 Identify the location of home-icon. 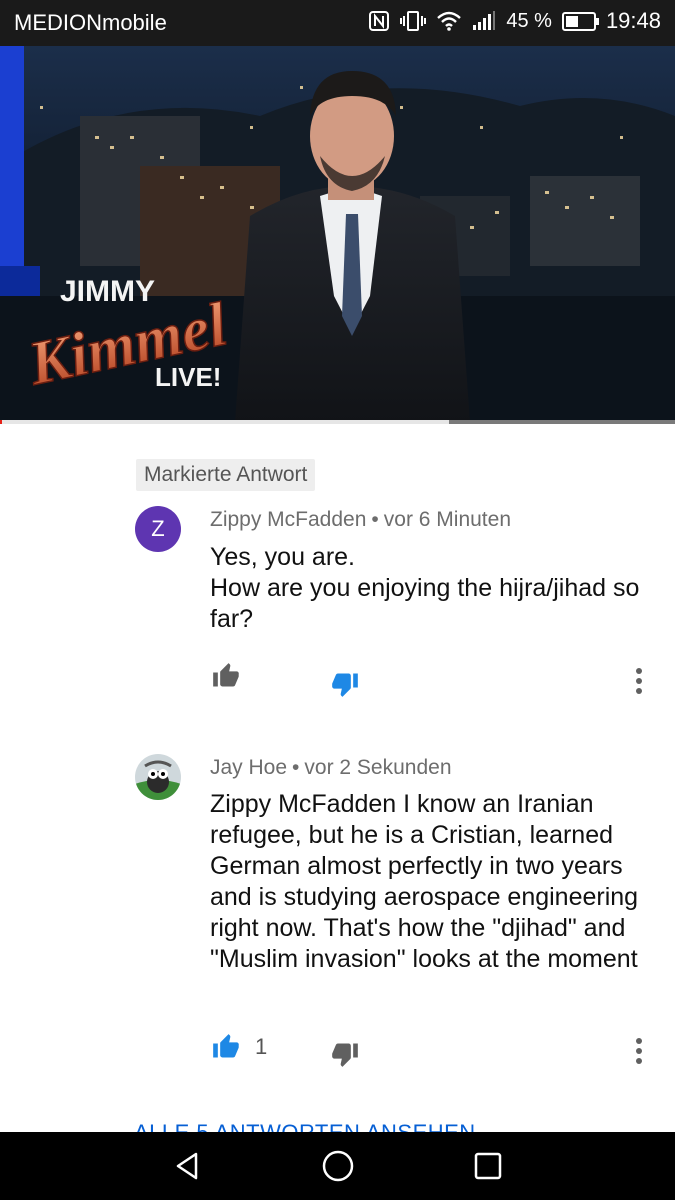
(338, 1166).